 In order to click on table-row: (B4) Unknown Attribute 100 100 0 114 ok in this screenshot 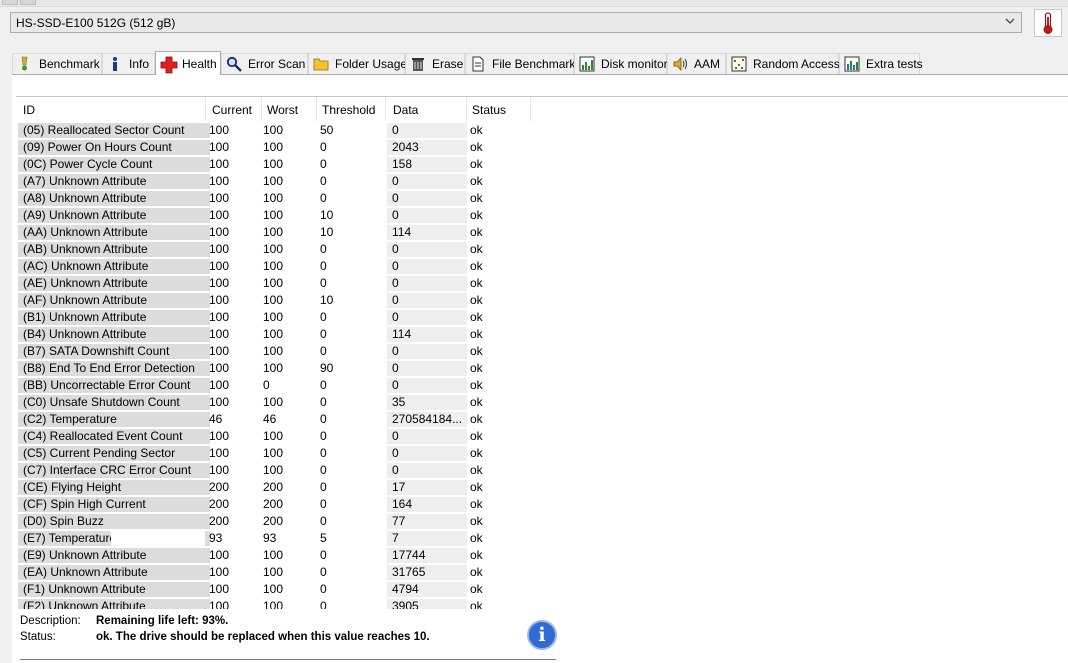, I will do `click(542, 334)`.